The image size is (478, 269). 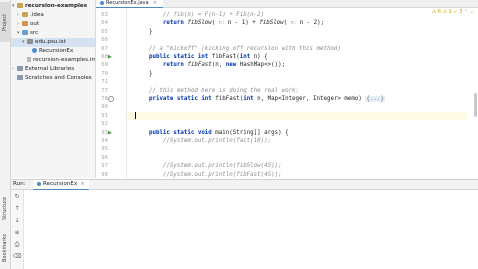 I want to click on cls-icon, so click(x=34, y=50).